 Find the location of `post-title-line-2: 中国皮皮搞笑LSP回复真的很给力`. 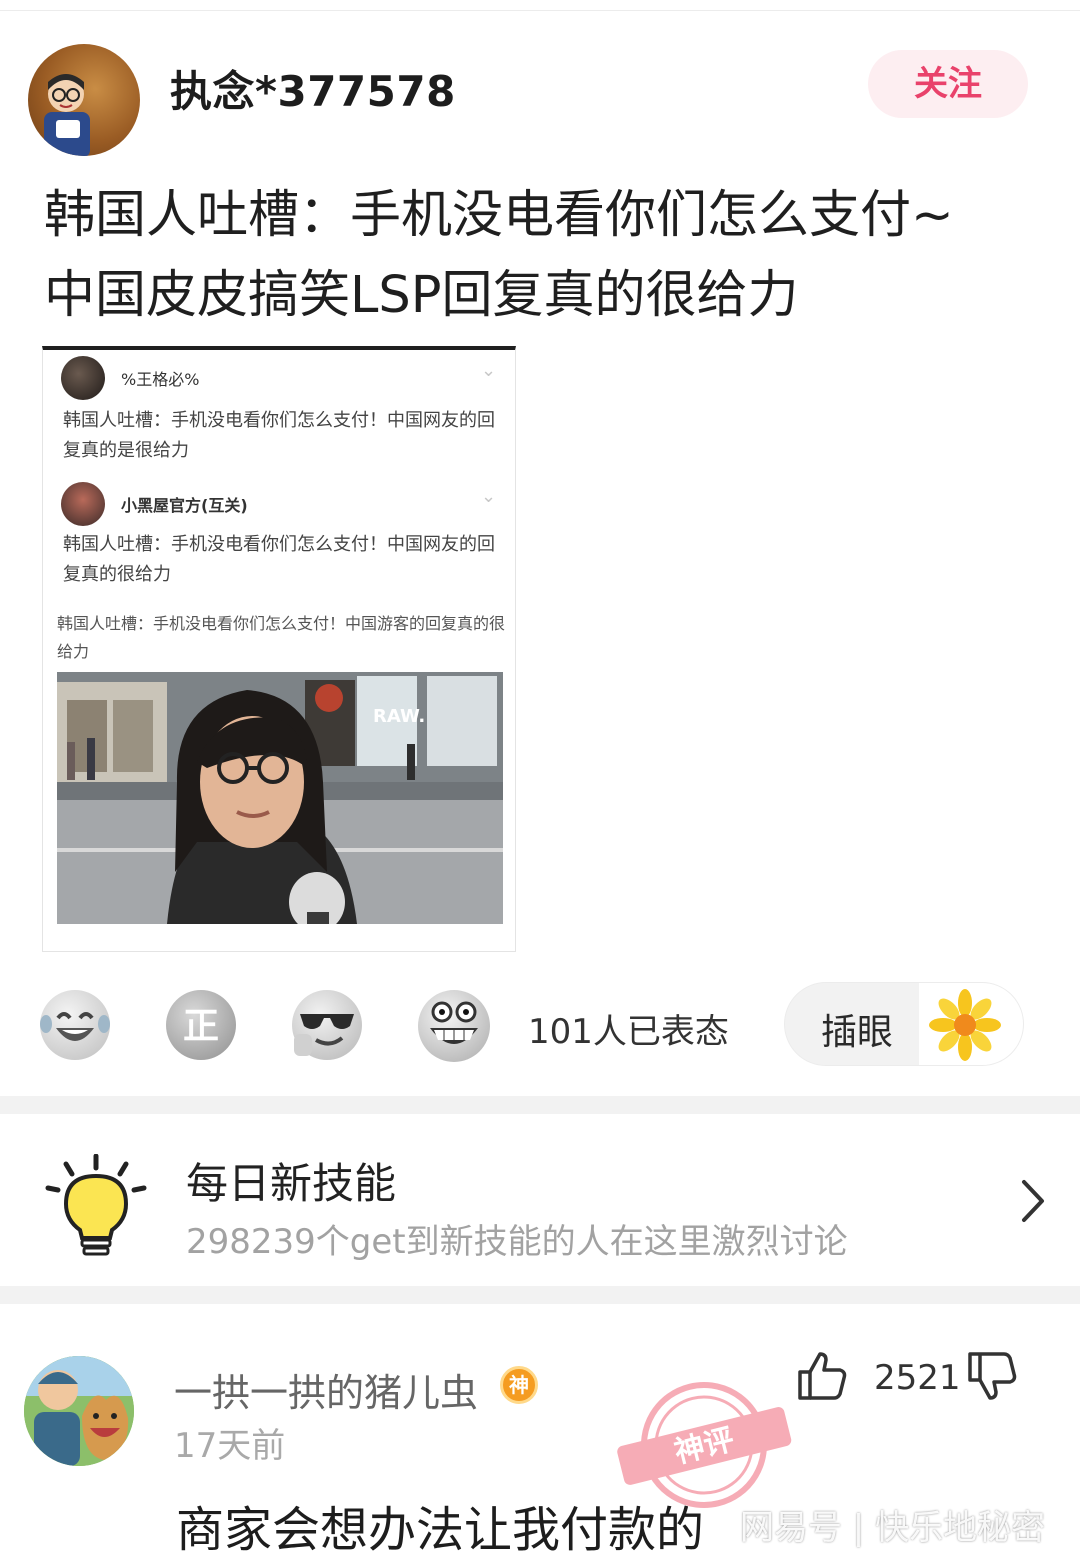

post-title-line-2: 中国皮皮搞笑LSP回复真的很给力 is located at coordinates (421, 295).